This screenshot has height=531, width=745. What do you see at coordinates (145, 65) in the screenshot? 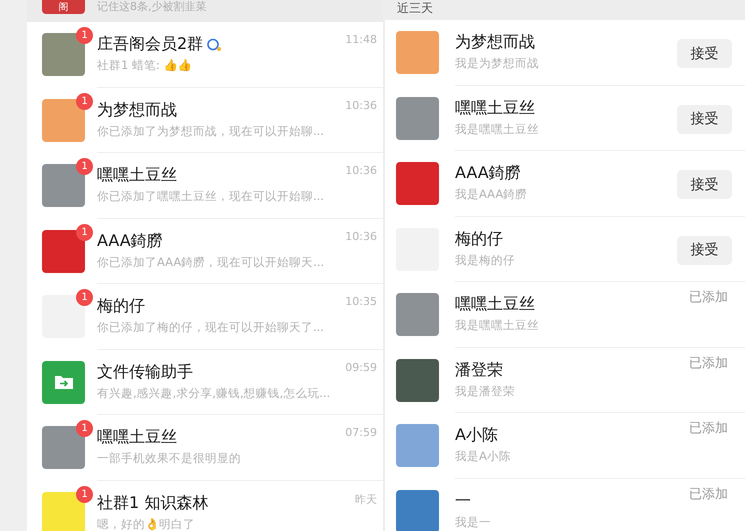
I see `message-preview: 社群1 蜡笔: 👍👍` at bounding box center [145, 65].